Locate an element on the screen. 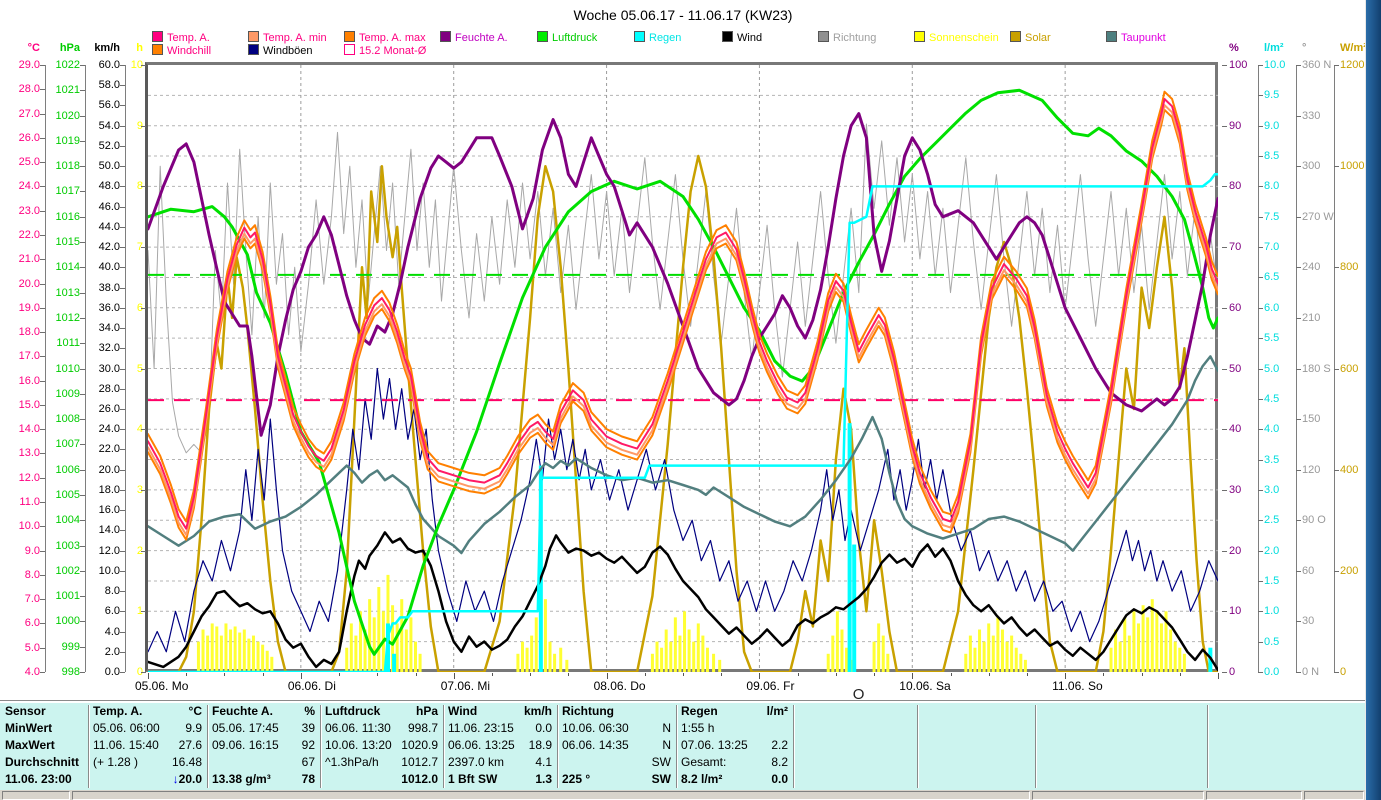  cell-value: 1012.7 is located at coordinates (419, 762).